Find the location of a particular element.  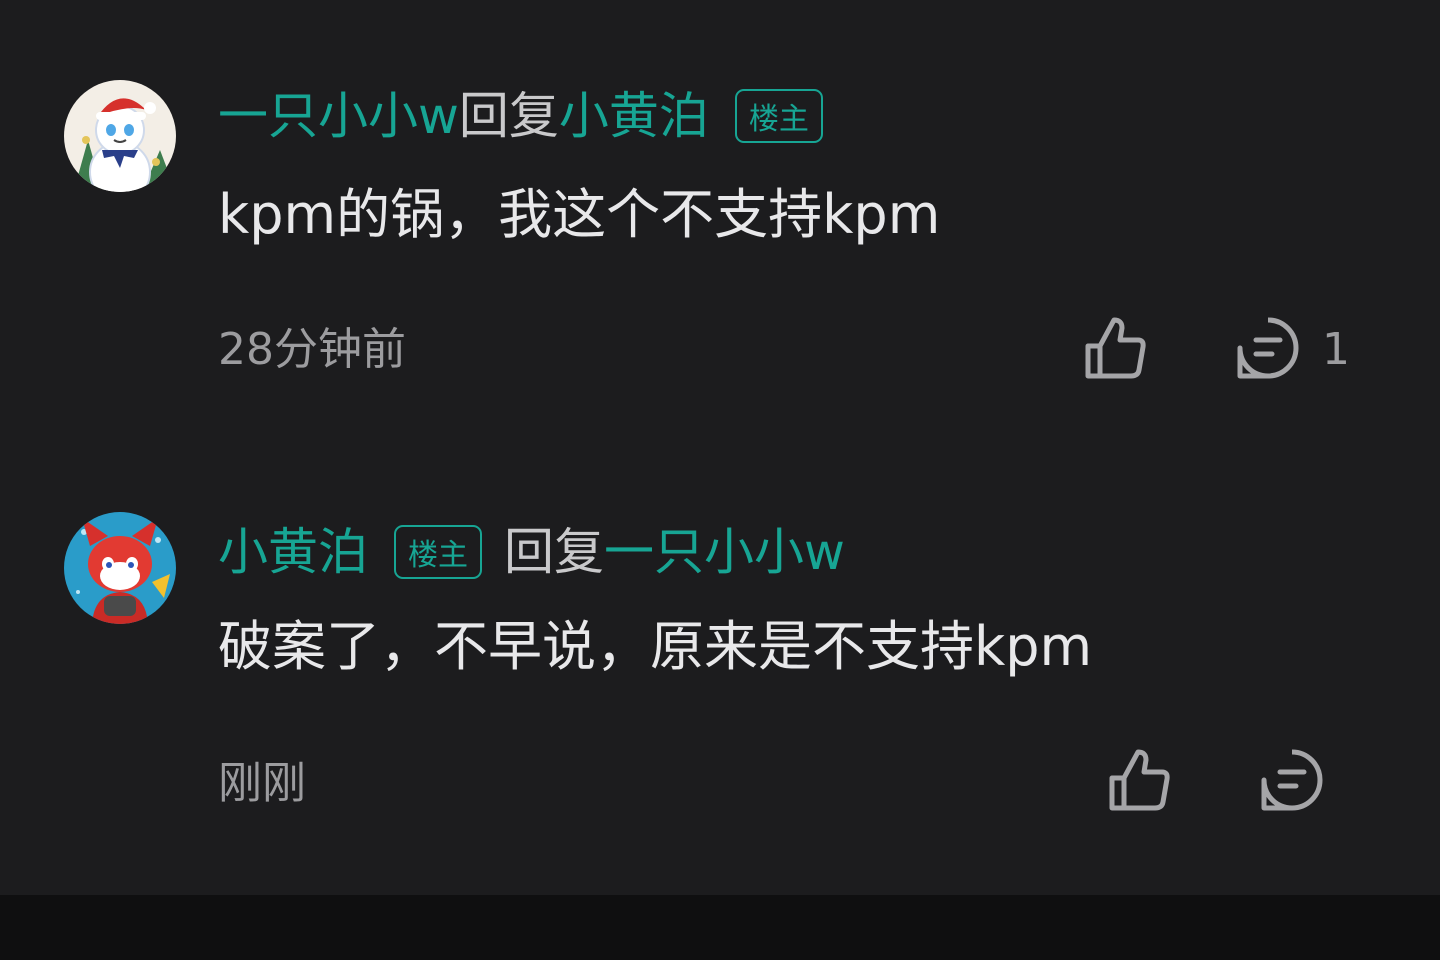

comment-header: 小黄泊 楼主 回复 一只小小w is located at coordinates (531, 552).